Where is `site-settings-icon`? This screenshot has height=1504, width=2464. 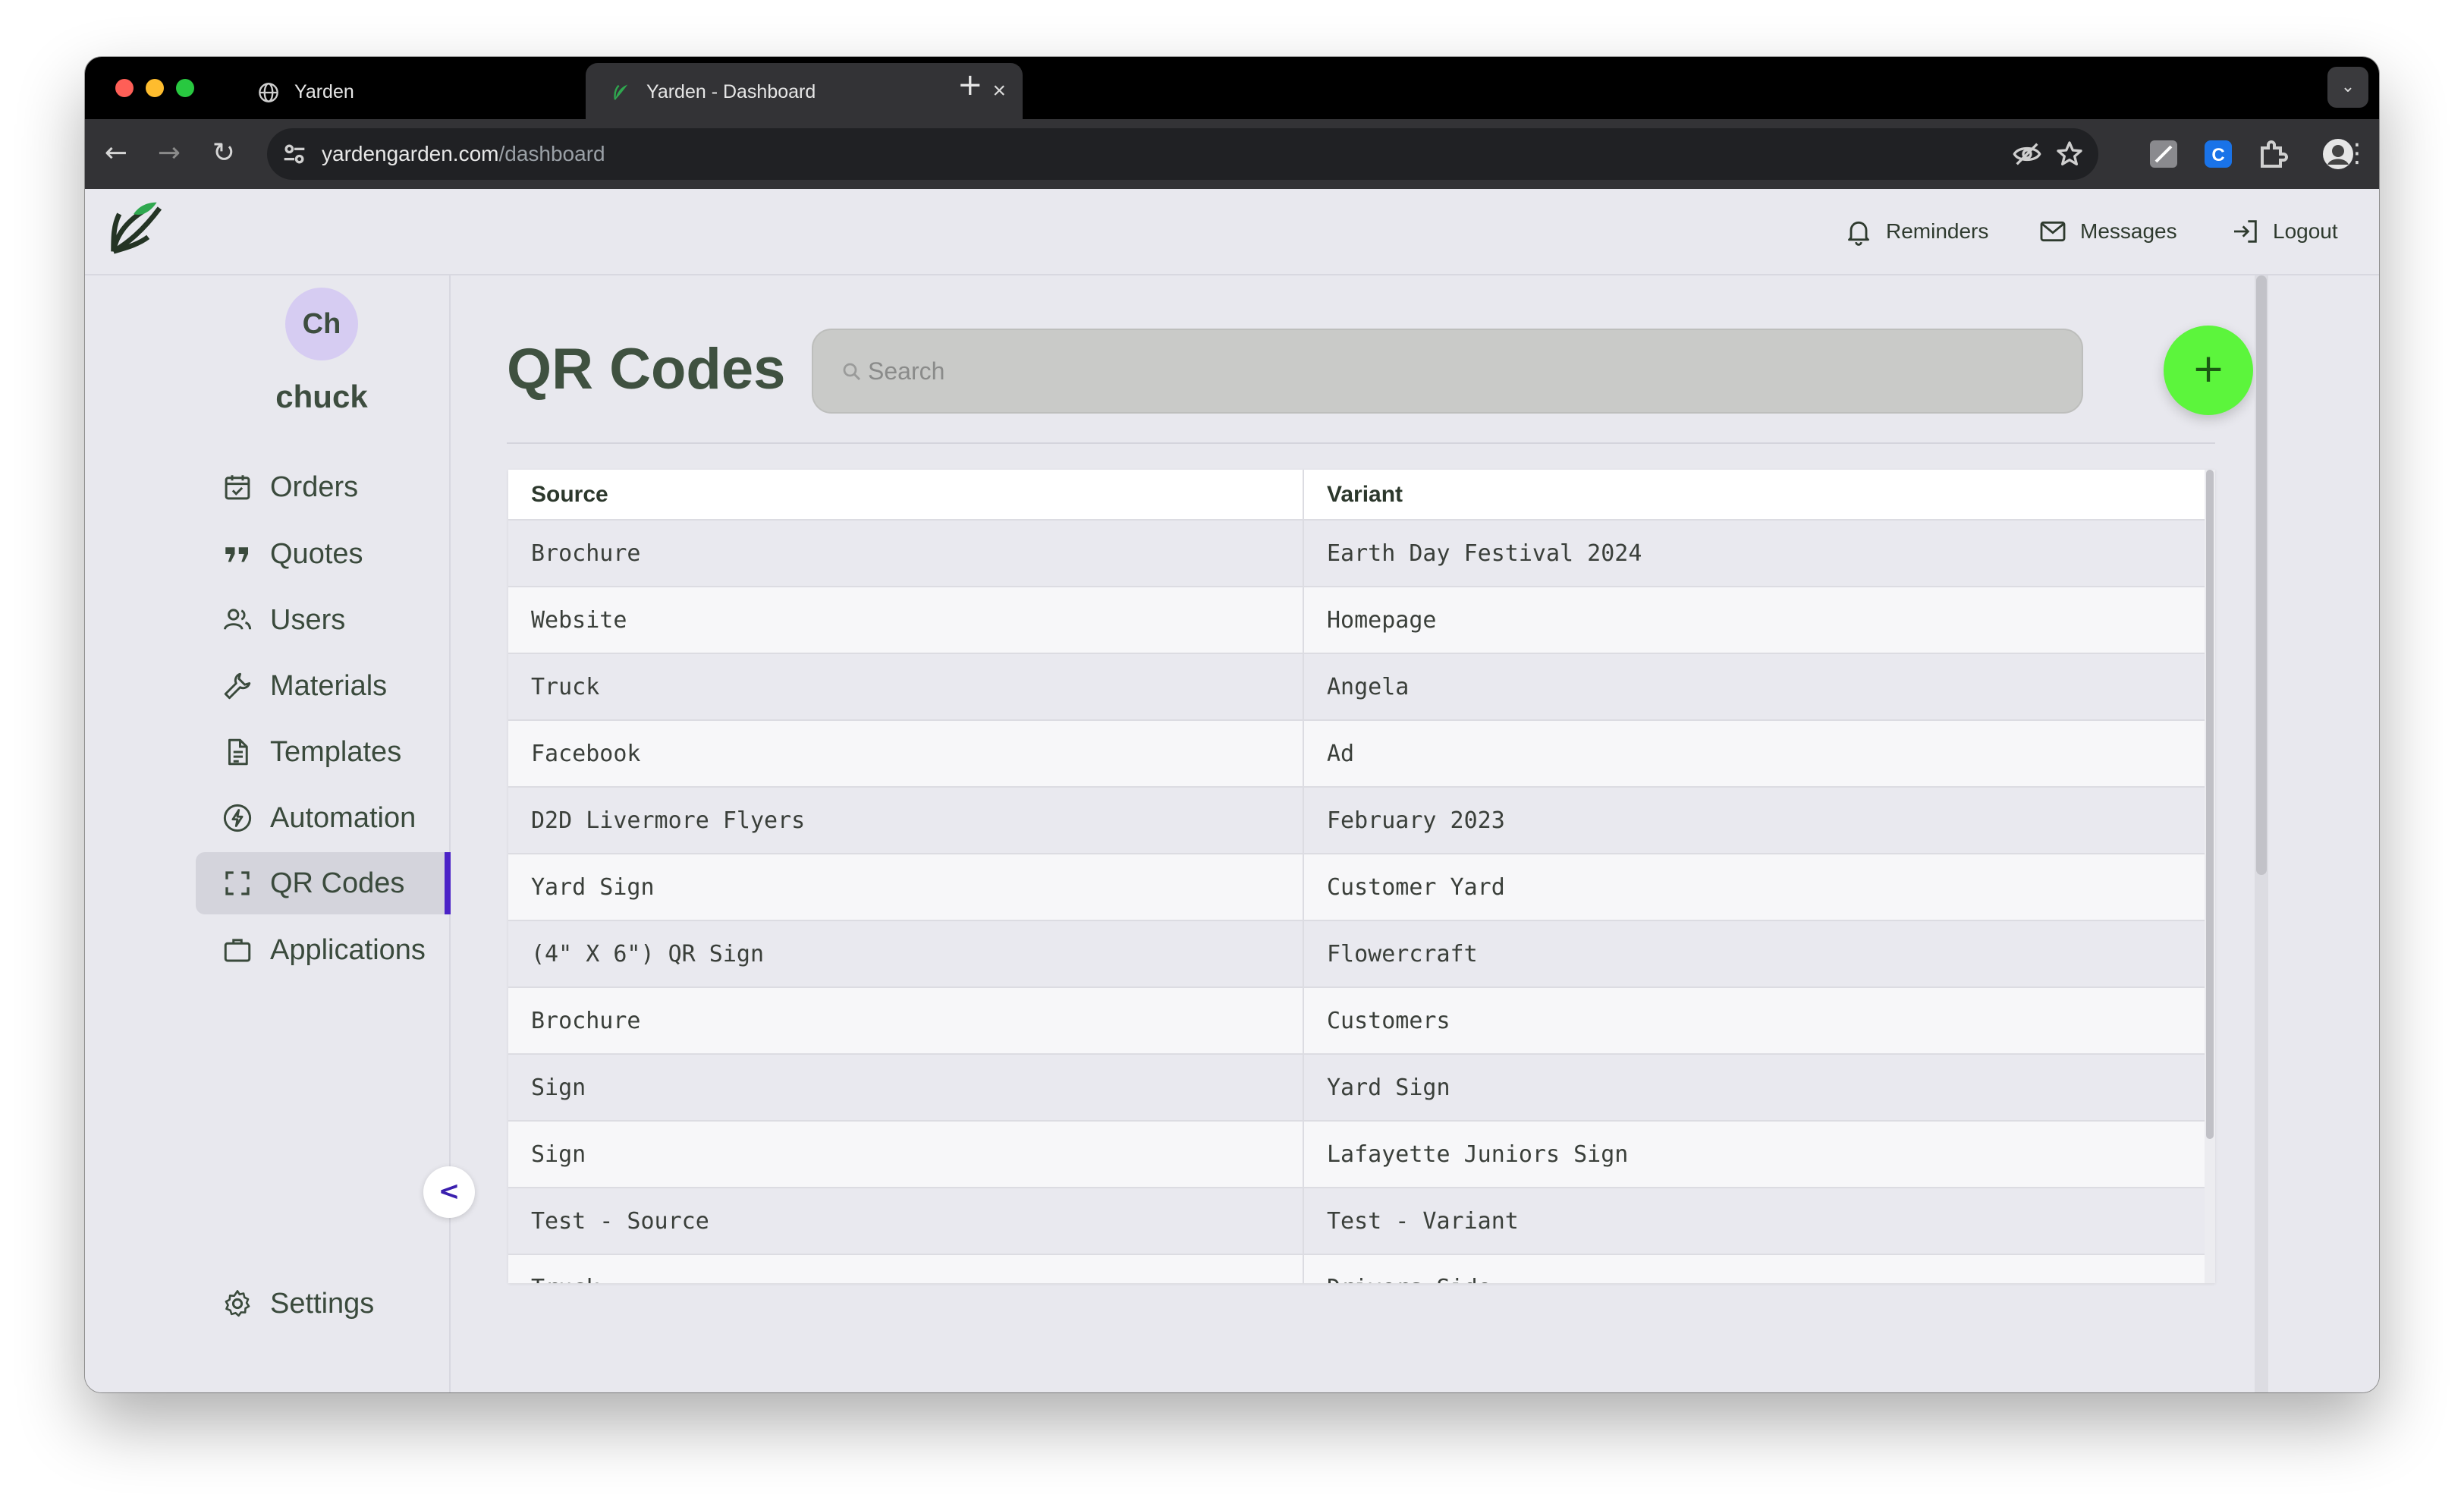 site-settings-icon is located at coordinates (294, 154).